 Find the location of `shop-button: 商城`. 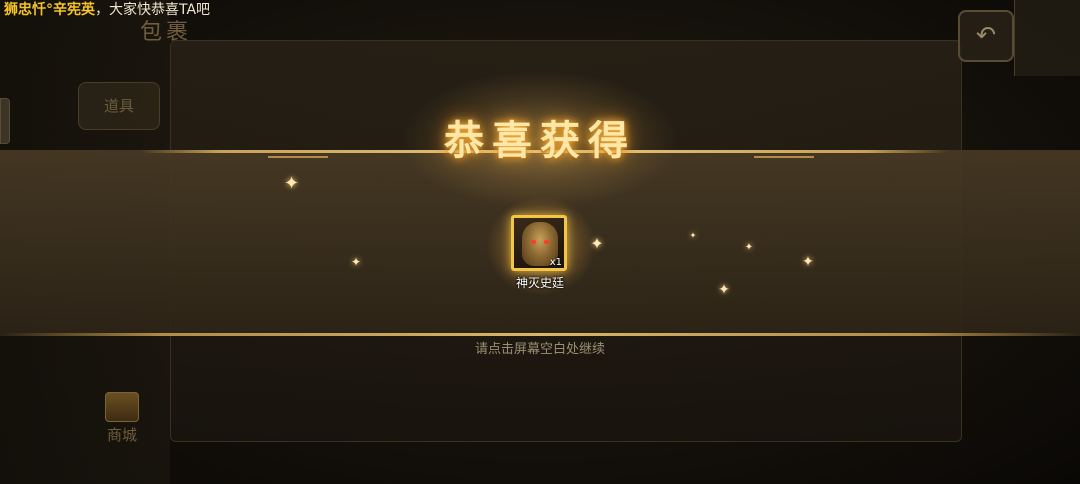

shop-button: 商城 is located at coordinates (122, 420).